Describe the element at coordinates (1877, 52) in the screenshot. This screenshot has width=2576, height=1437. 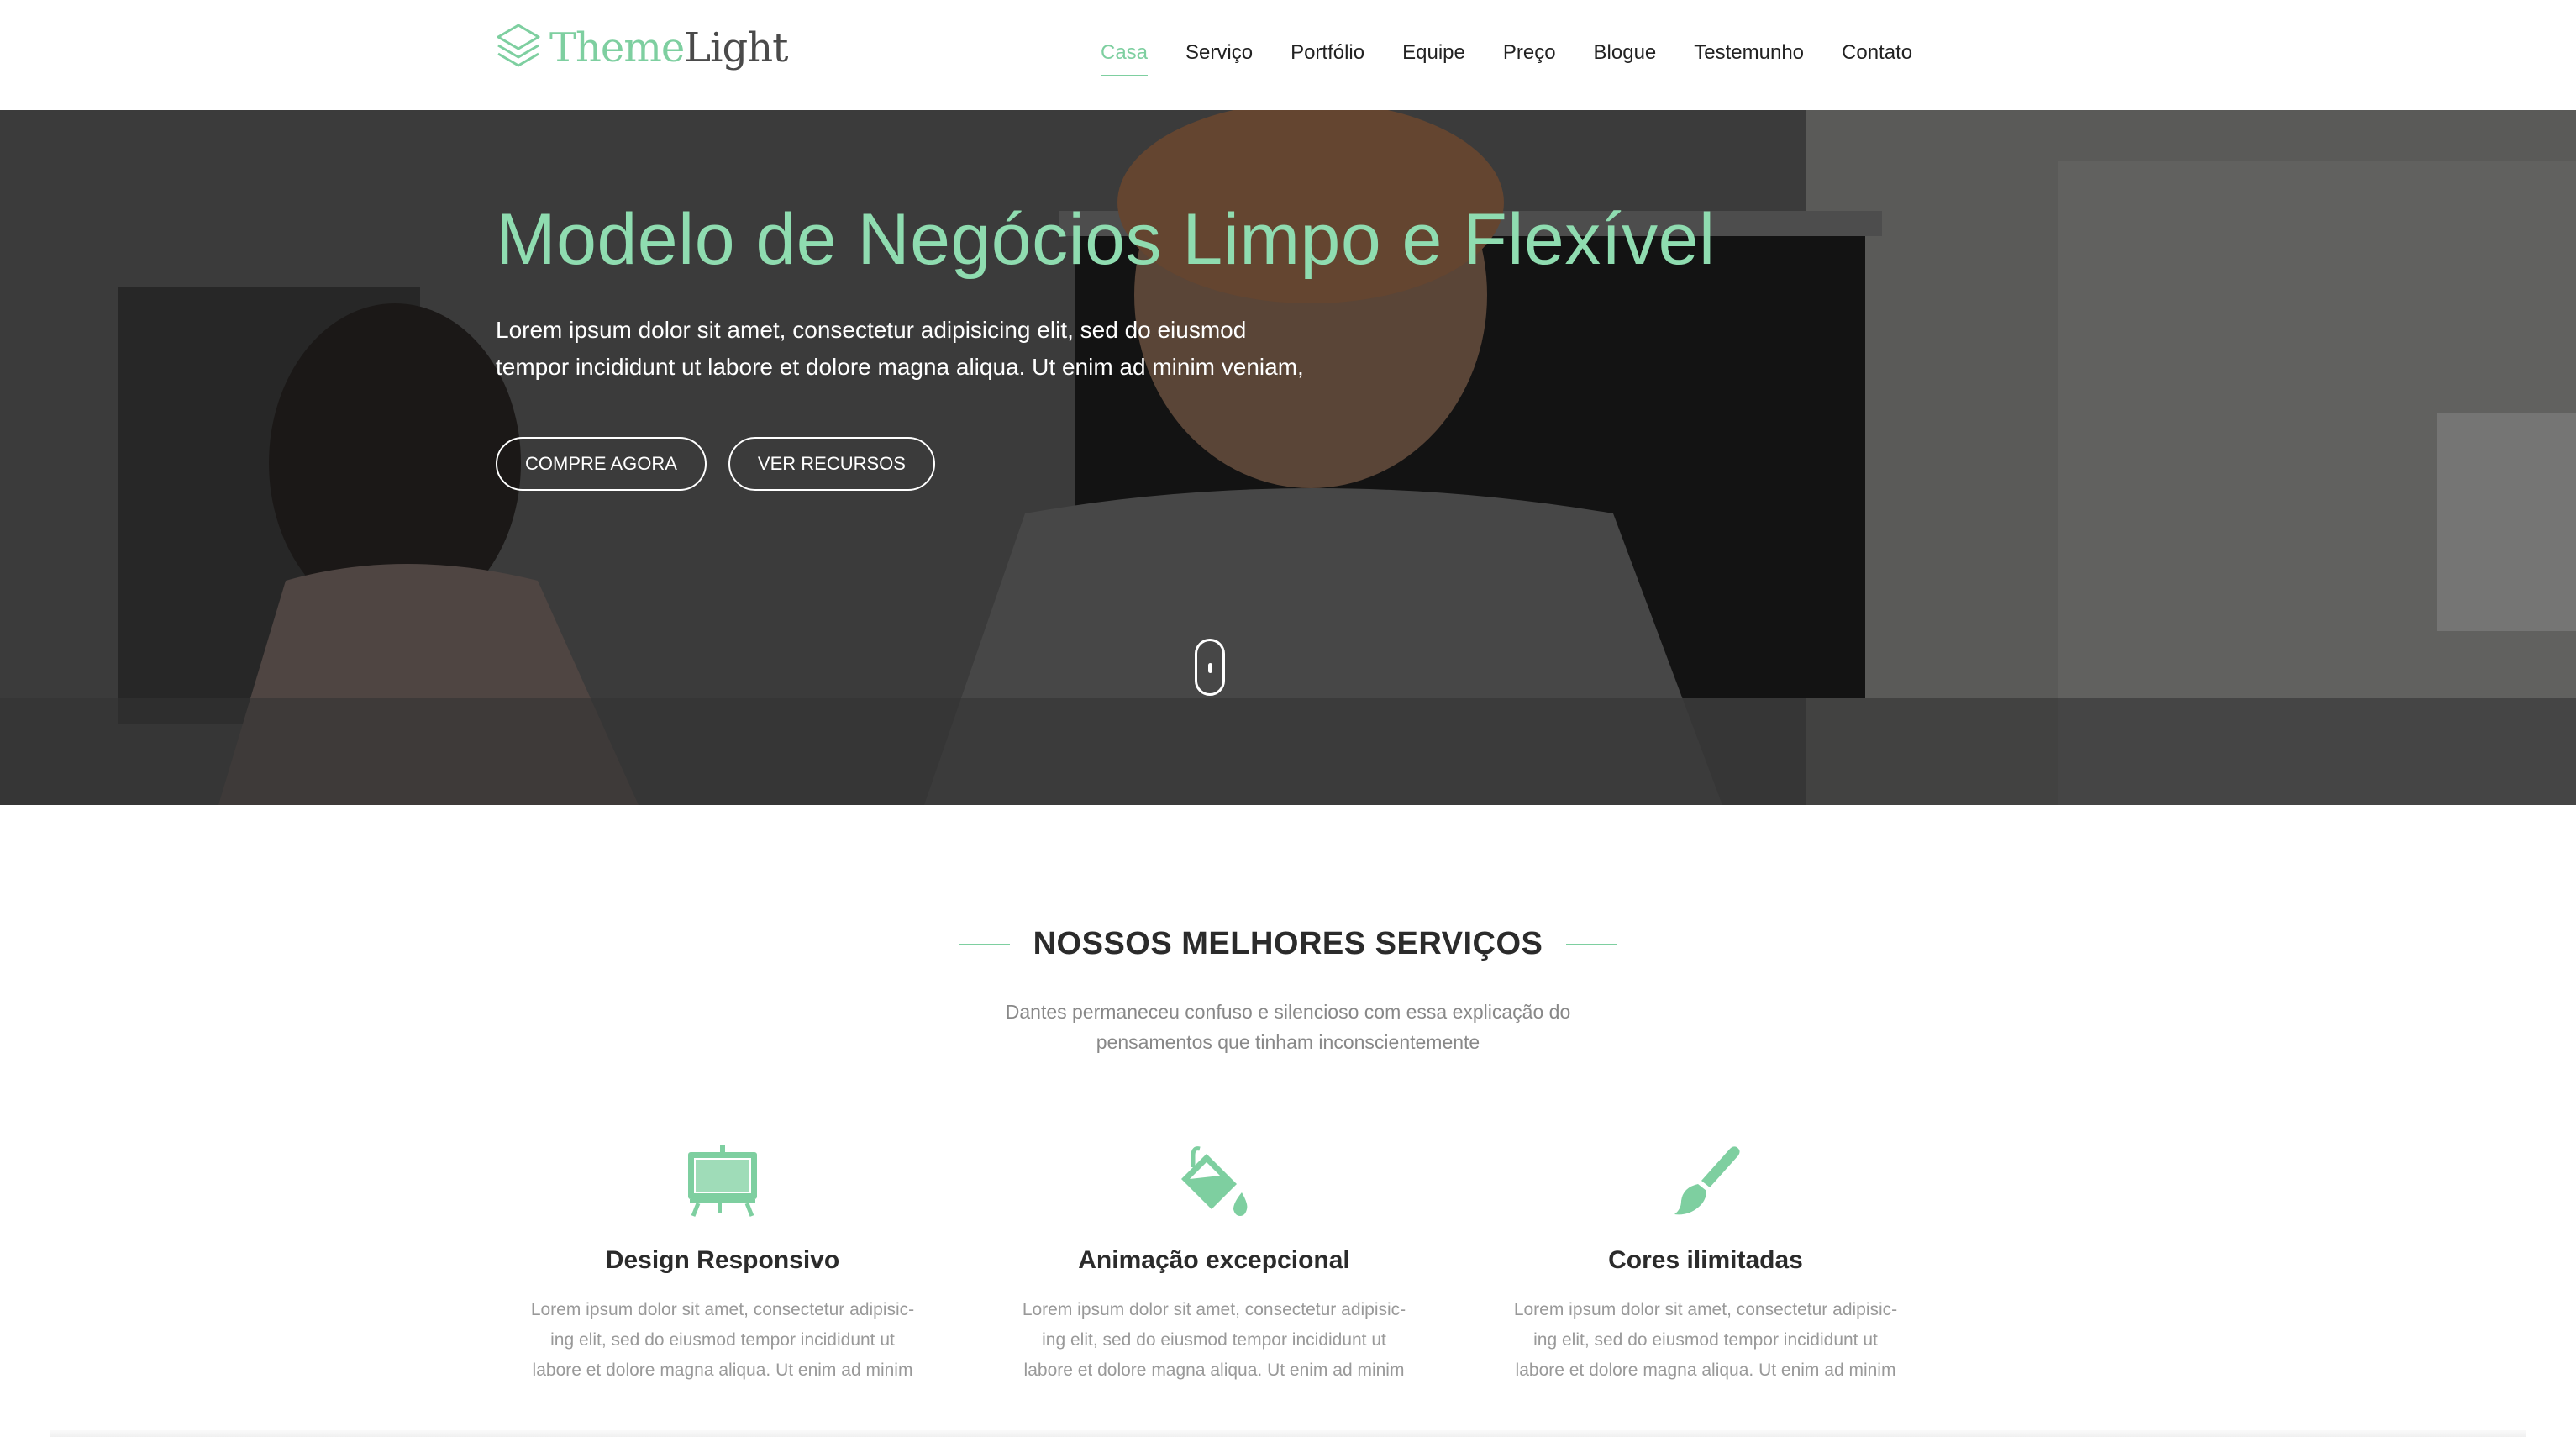
I see `nav-item-contato: Contato` at that location.